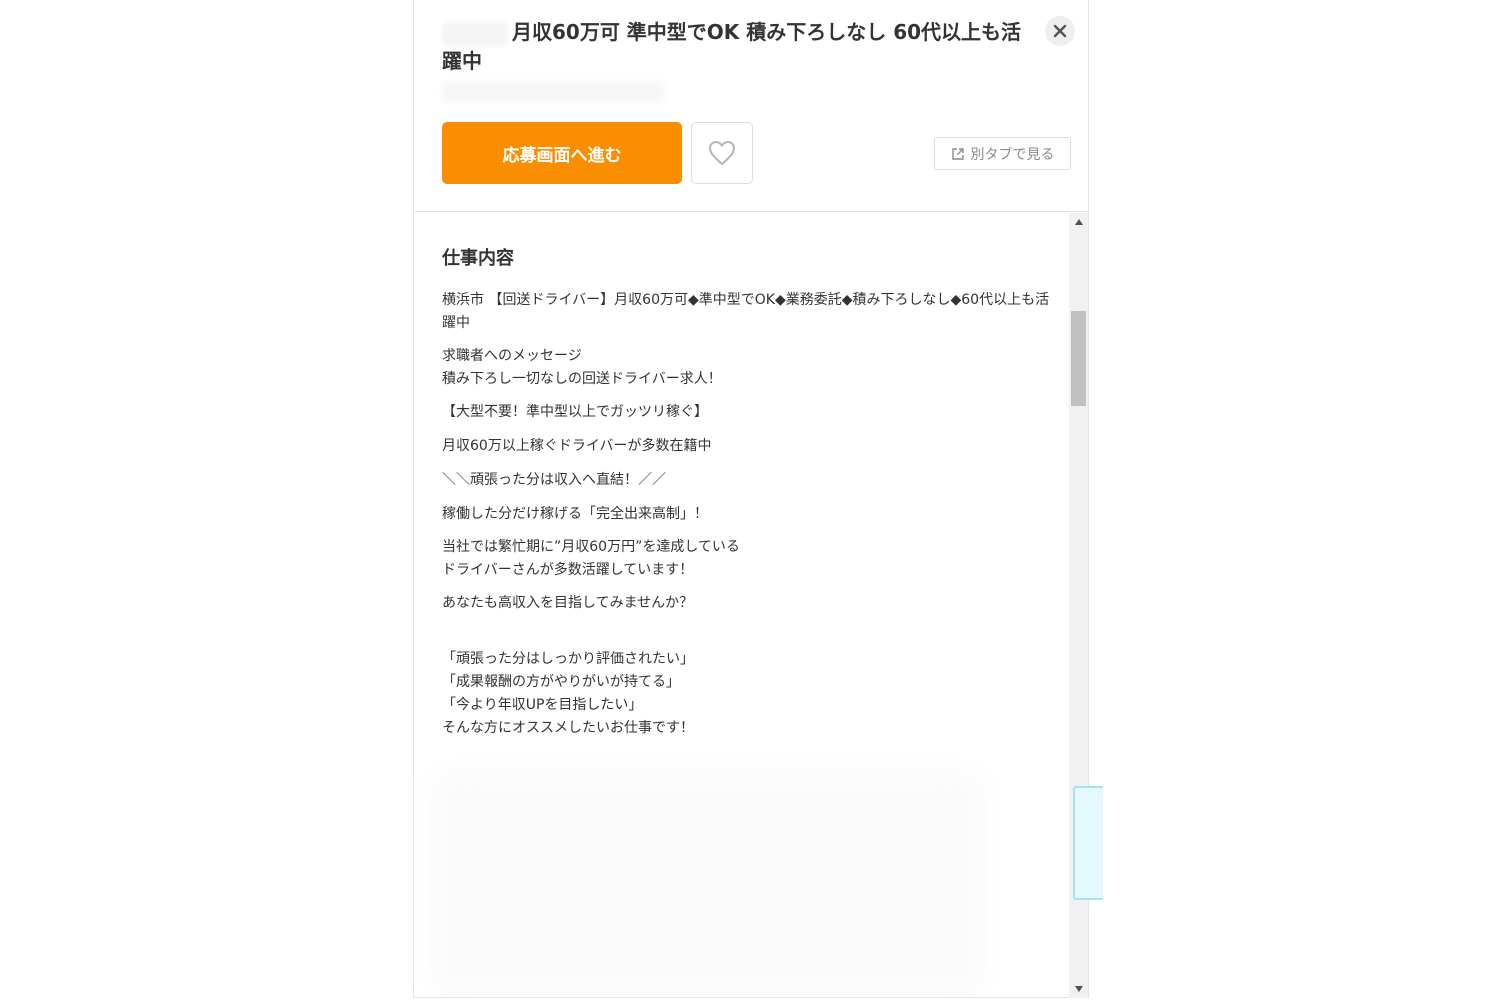 The width and height of the screenshot is (1500, 1000). I want to click on close-icon, so click(1060, 31).